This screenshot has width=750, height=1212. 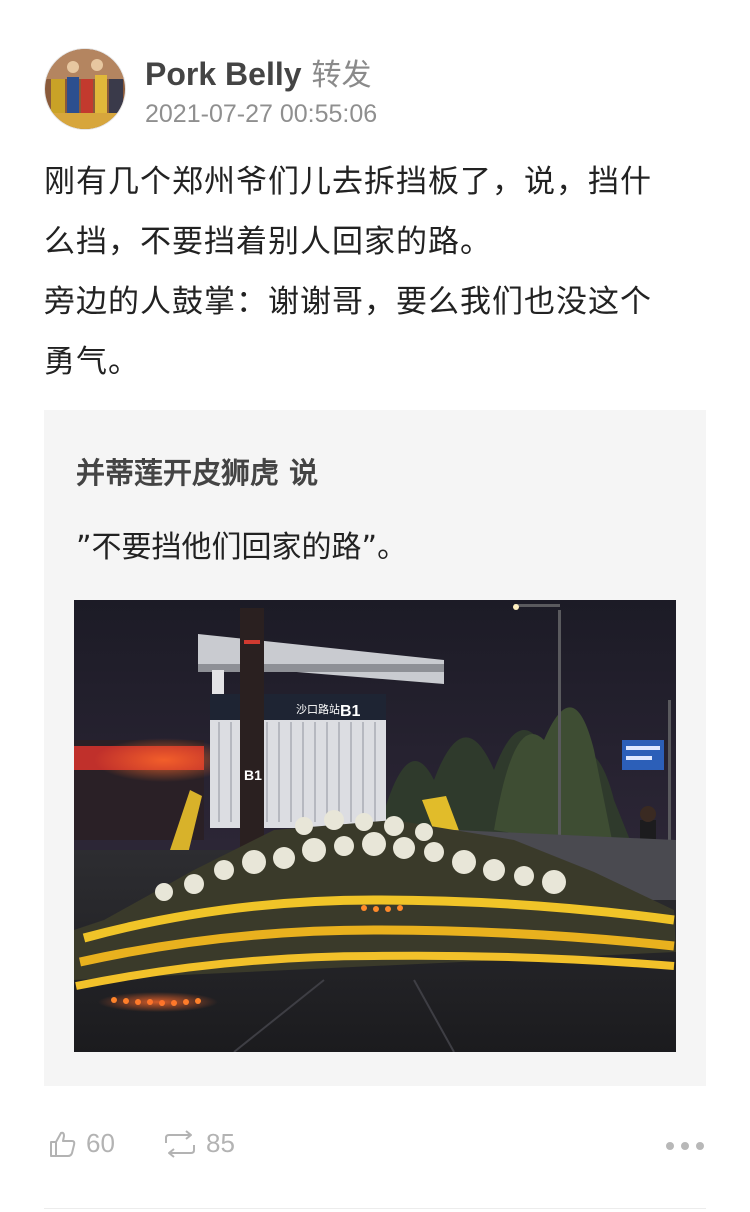 I want to click on post-text-line: 么挡，不要挡着别人回家的路。, so click(x=268, y=242).